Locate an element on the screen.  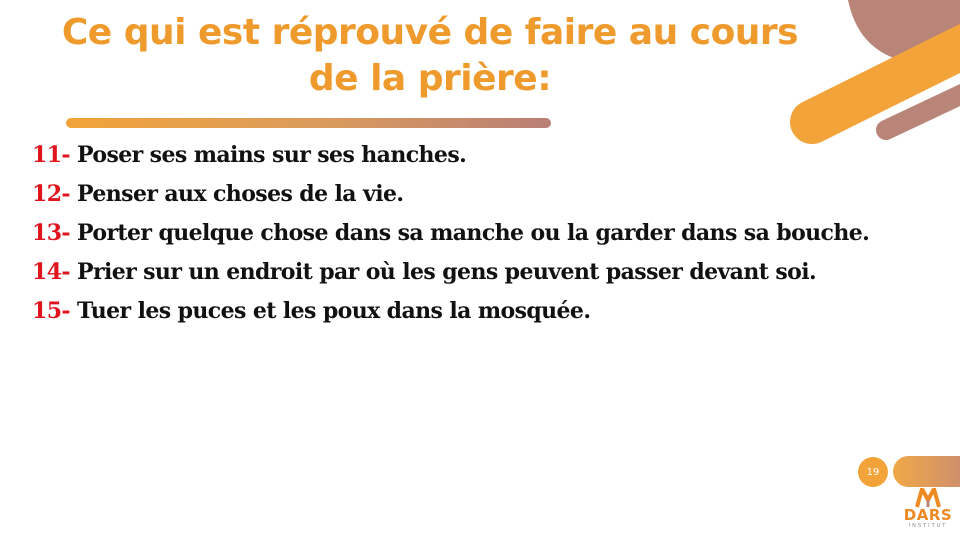
item-number: 13- is located at coordinates (51, 233).